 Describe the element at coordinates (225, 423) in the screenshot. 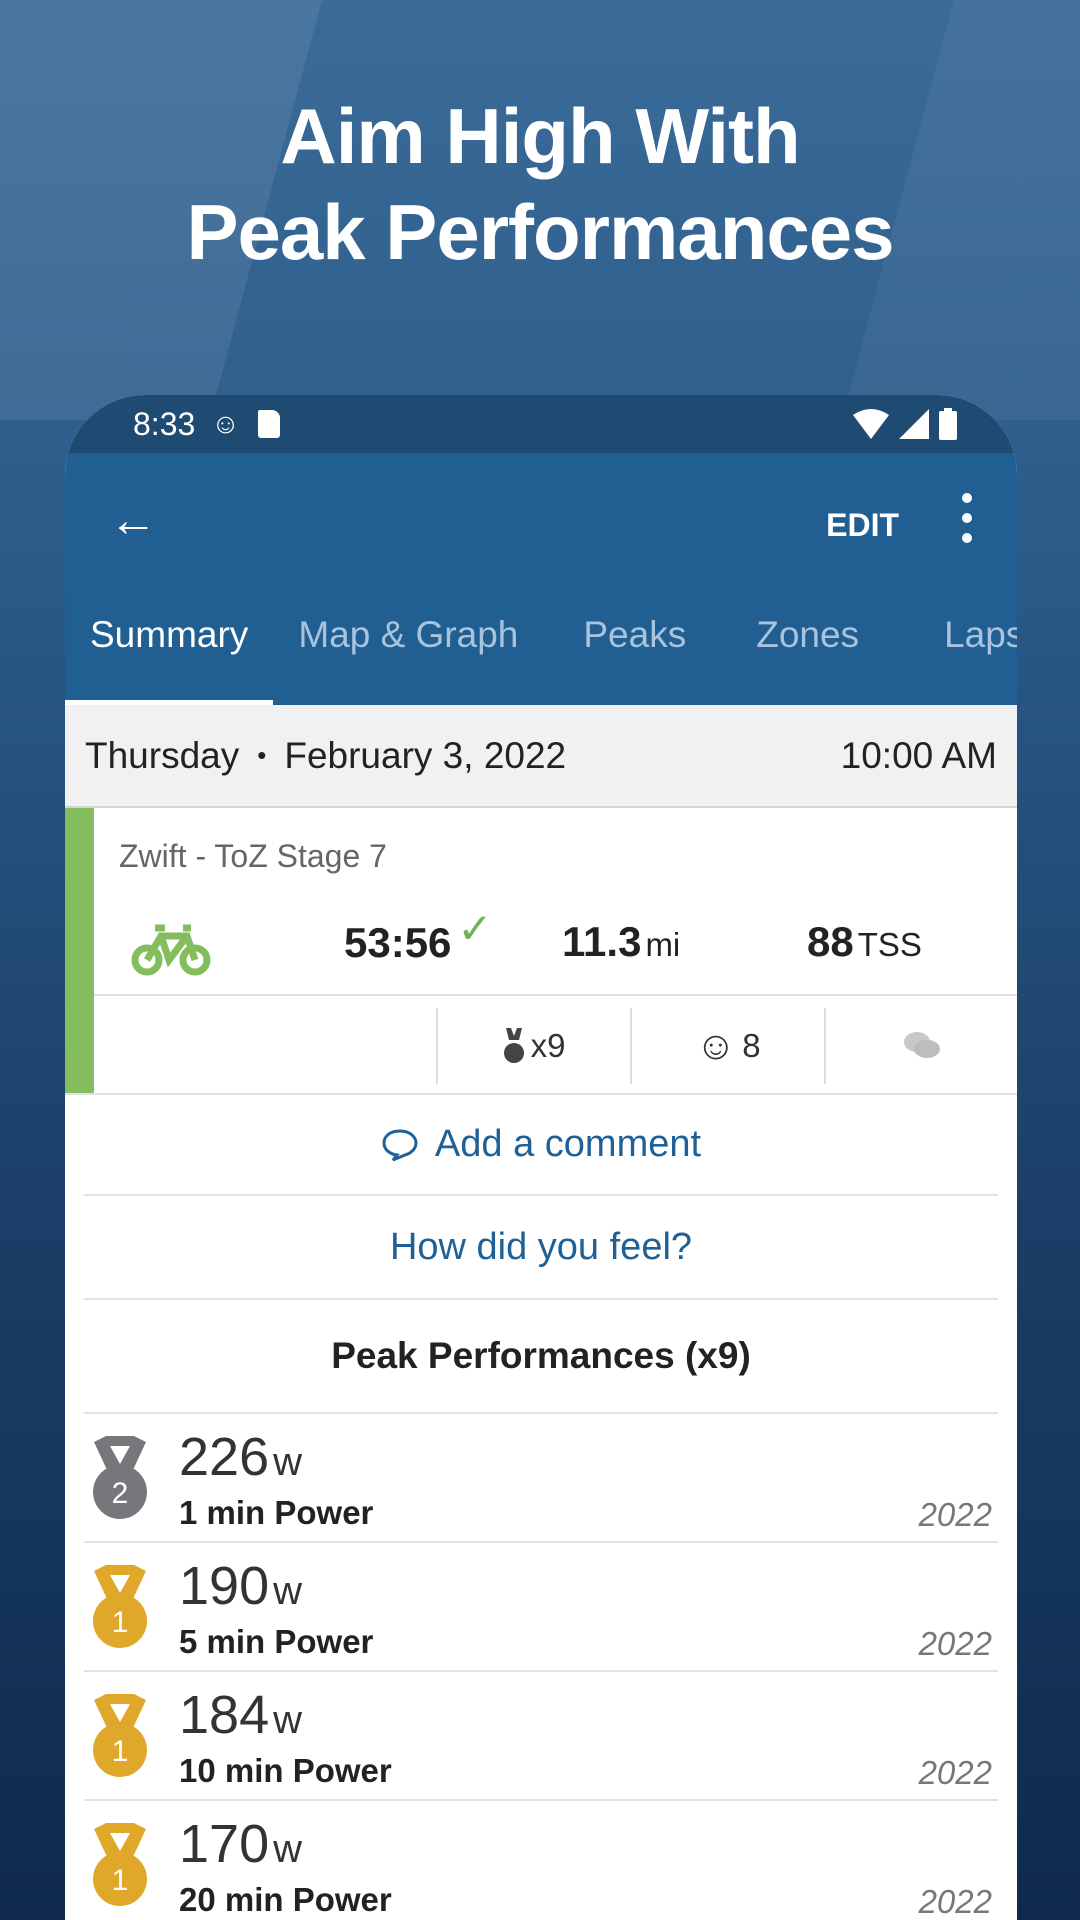

I see `debug-icon: ☺` at that location.